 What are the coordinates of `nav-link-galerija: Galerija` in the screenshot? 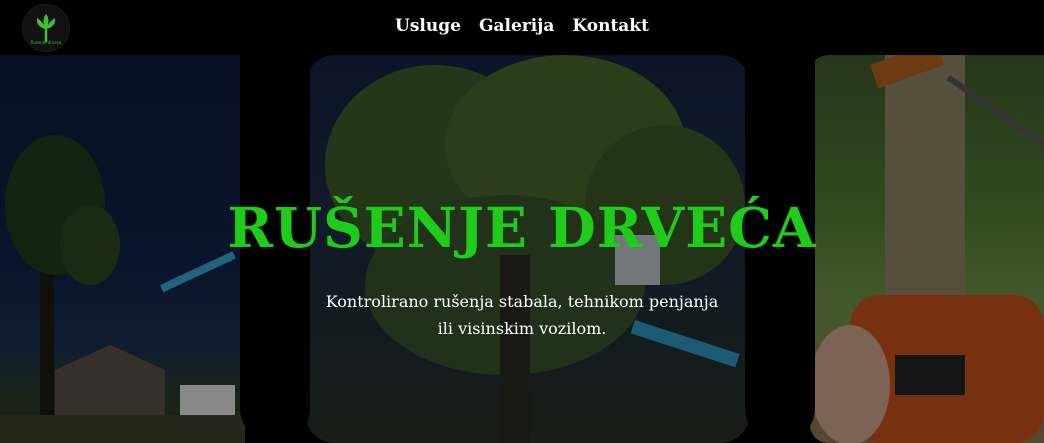 It's located at (516, 26).